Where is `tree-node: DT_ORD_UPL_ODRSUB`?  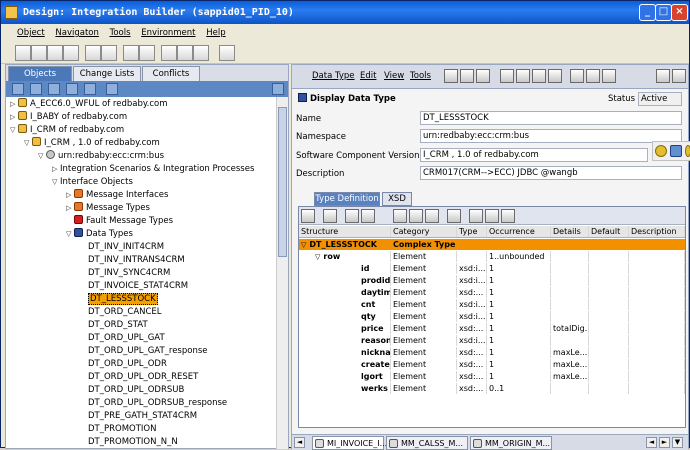 tree-node: DT_ORD_UPL_ODRSUB is located at coordinates (132, 390).